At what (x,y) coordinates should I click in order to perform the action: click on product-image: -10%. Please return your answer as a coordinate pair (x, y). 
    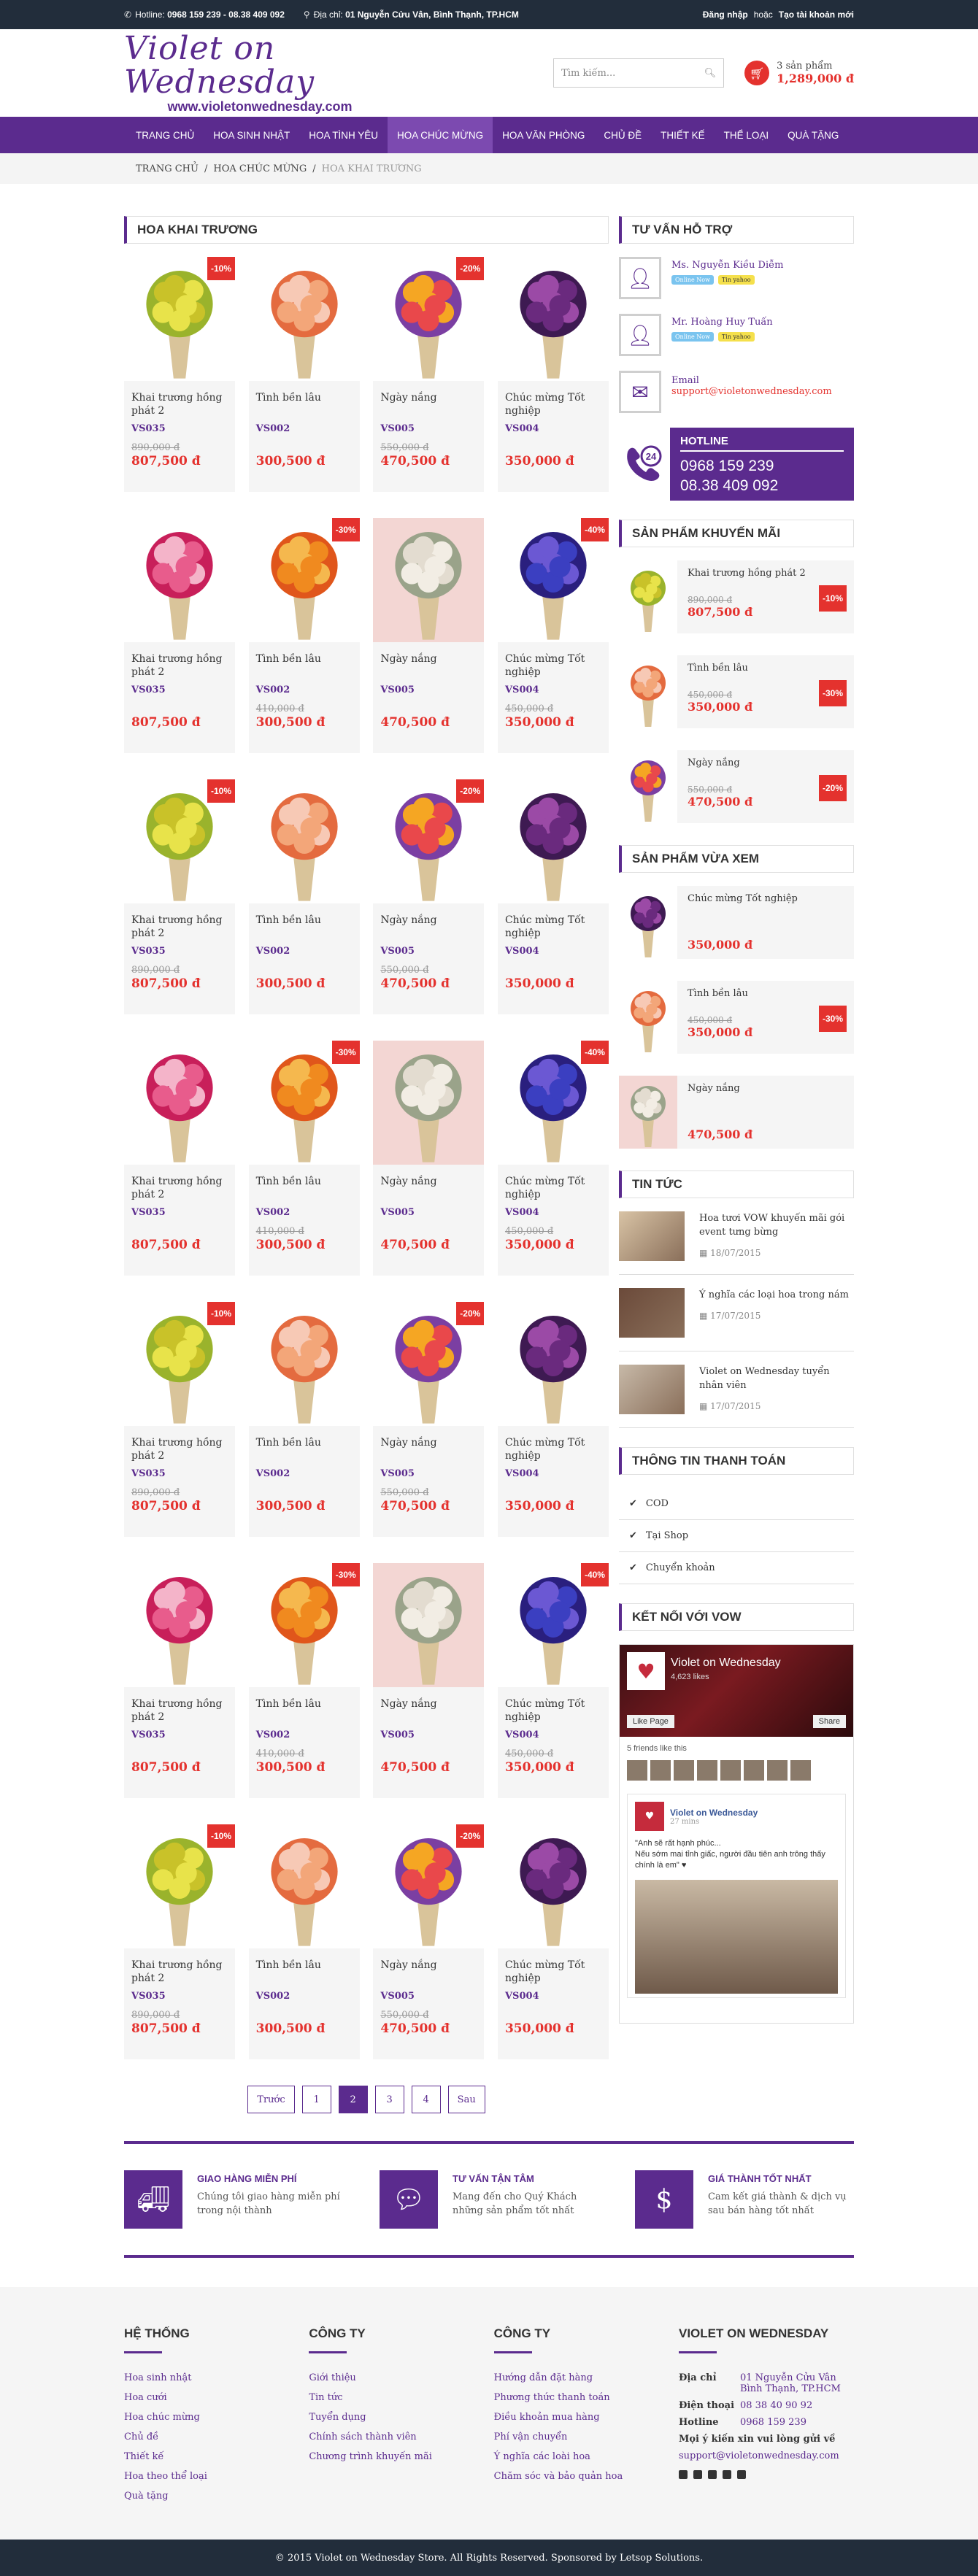
    Looking at the image, I should click on (179, 841).